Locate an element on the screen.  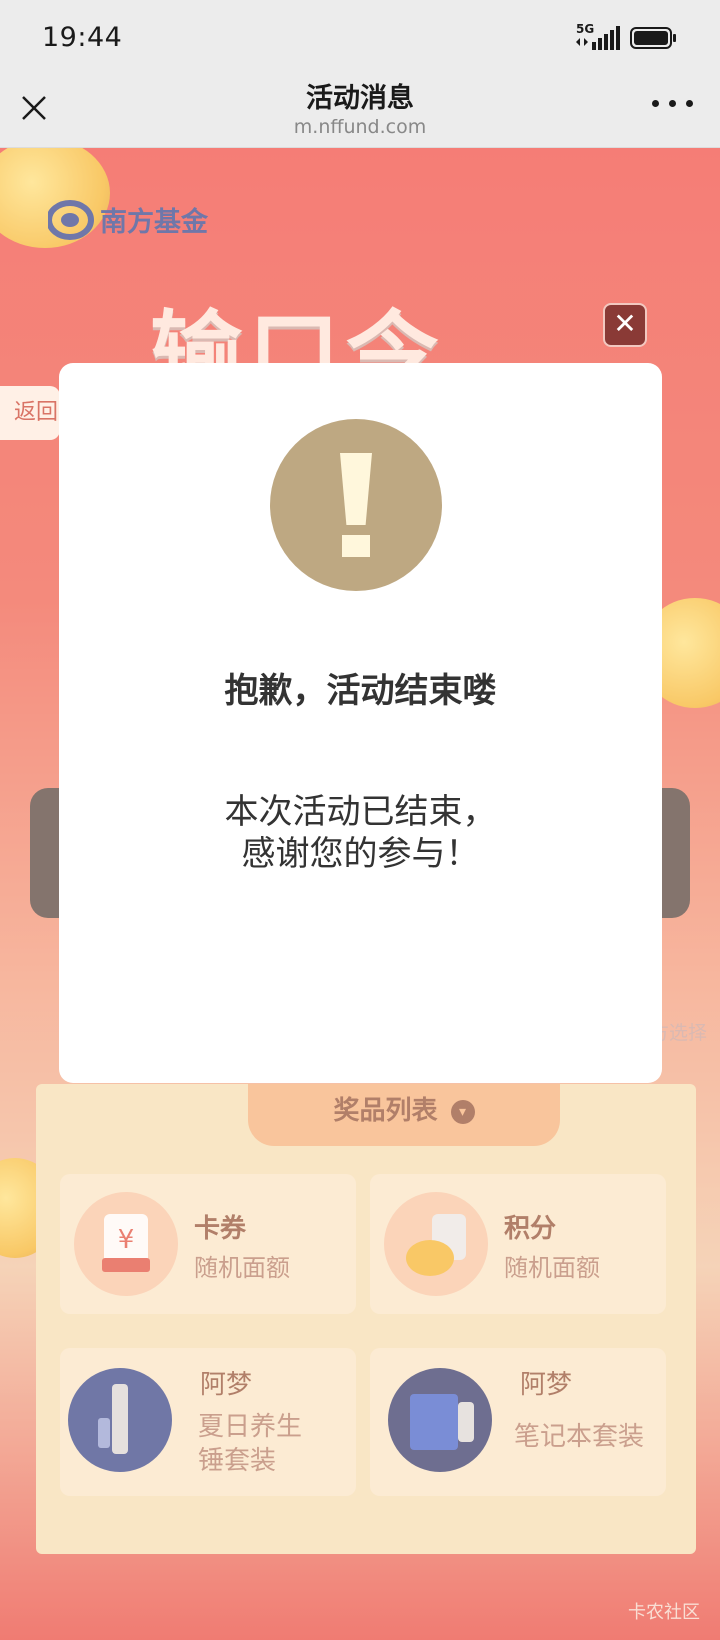
network-label: 5G is located at coordinates (585, 29).